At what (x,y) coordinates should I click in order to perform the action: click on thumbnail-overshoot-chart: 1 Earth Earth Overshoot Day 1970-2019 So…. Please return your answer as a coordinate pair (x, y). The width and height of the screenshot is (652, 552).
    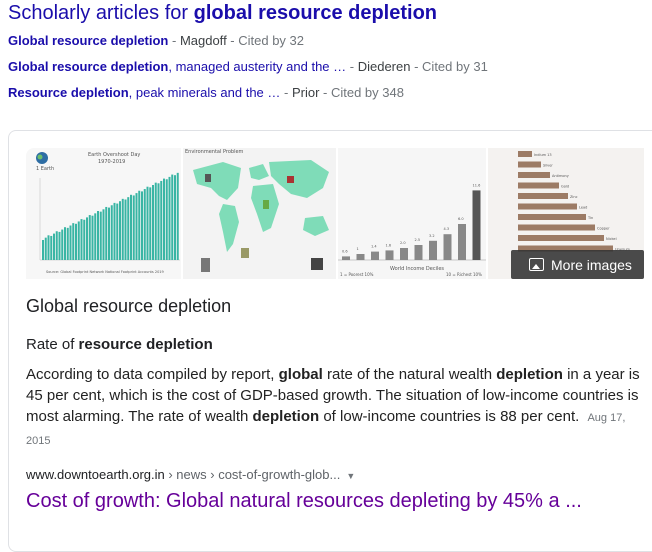
    Looking at the image, I should click on (103, 213).